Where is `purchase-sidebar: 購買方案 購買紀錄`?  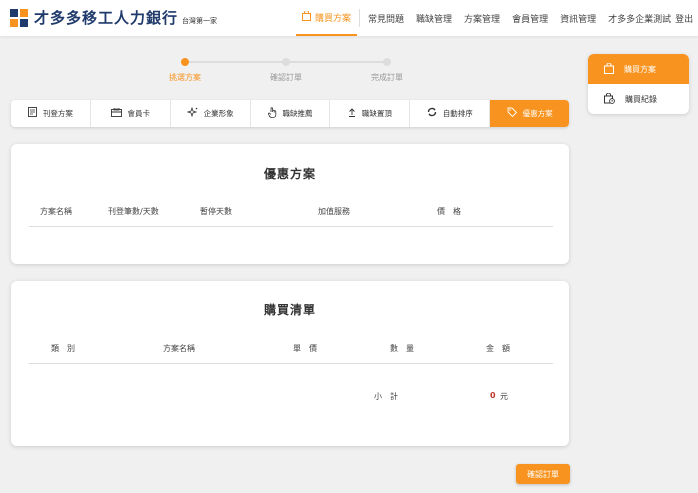
purchase-sidebar: 購買方案 購買紀錄 is located at coordinates (638, 84).